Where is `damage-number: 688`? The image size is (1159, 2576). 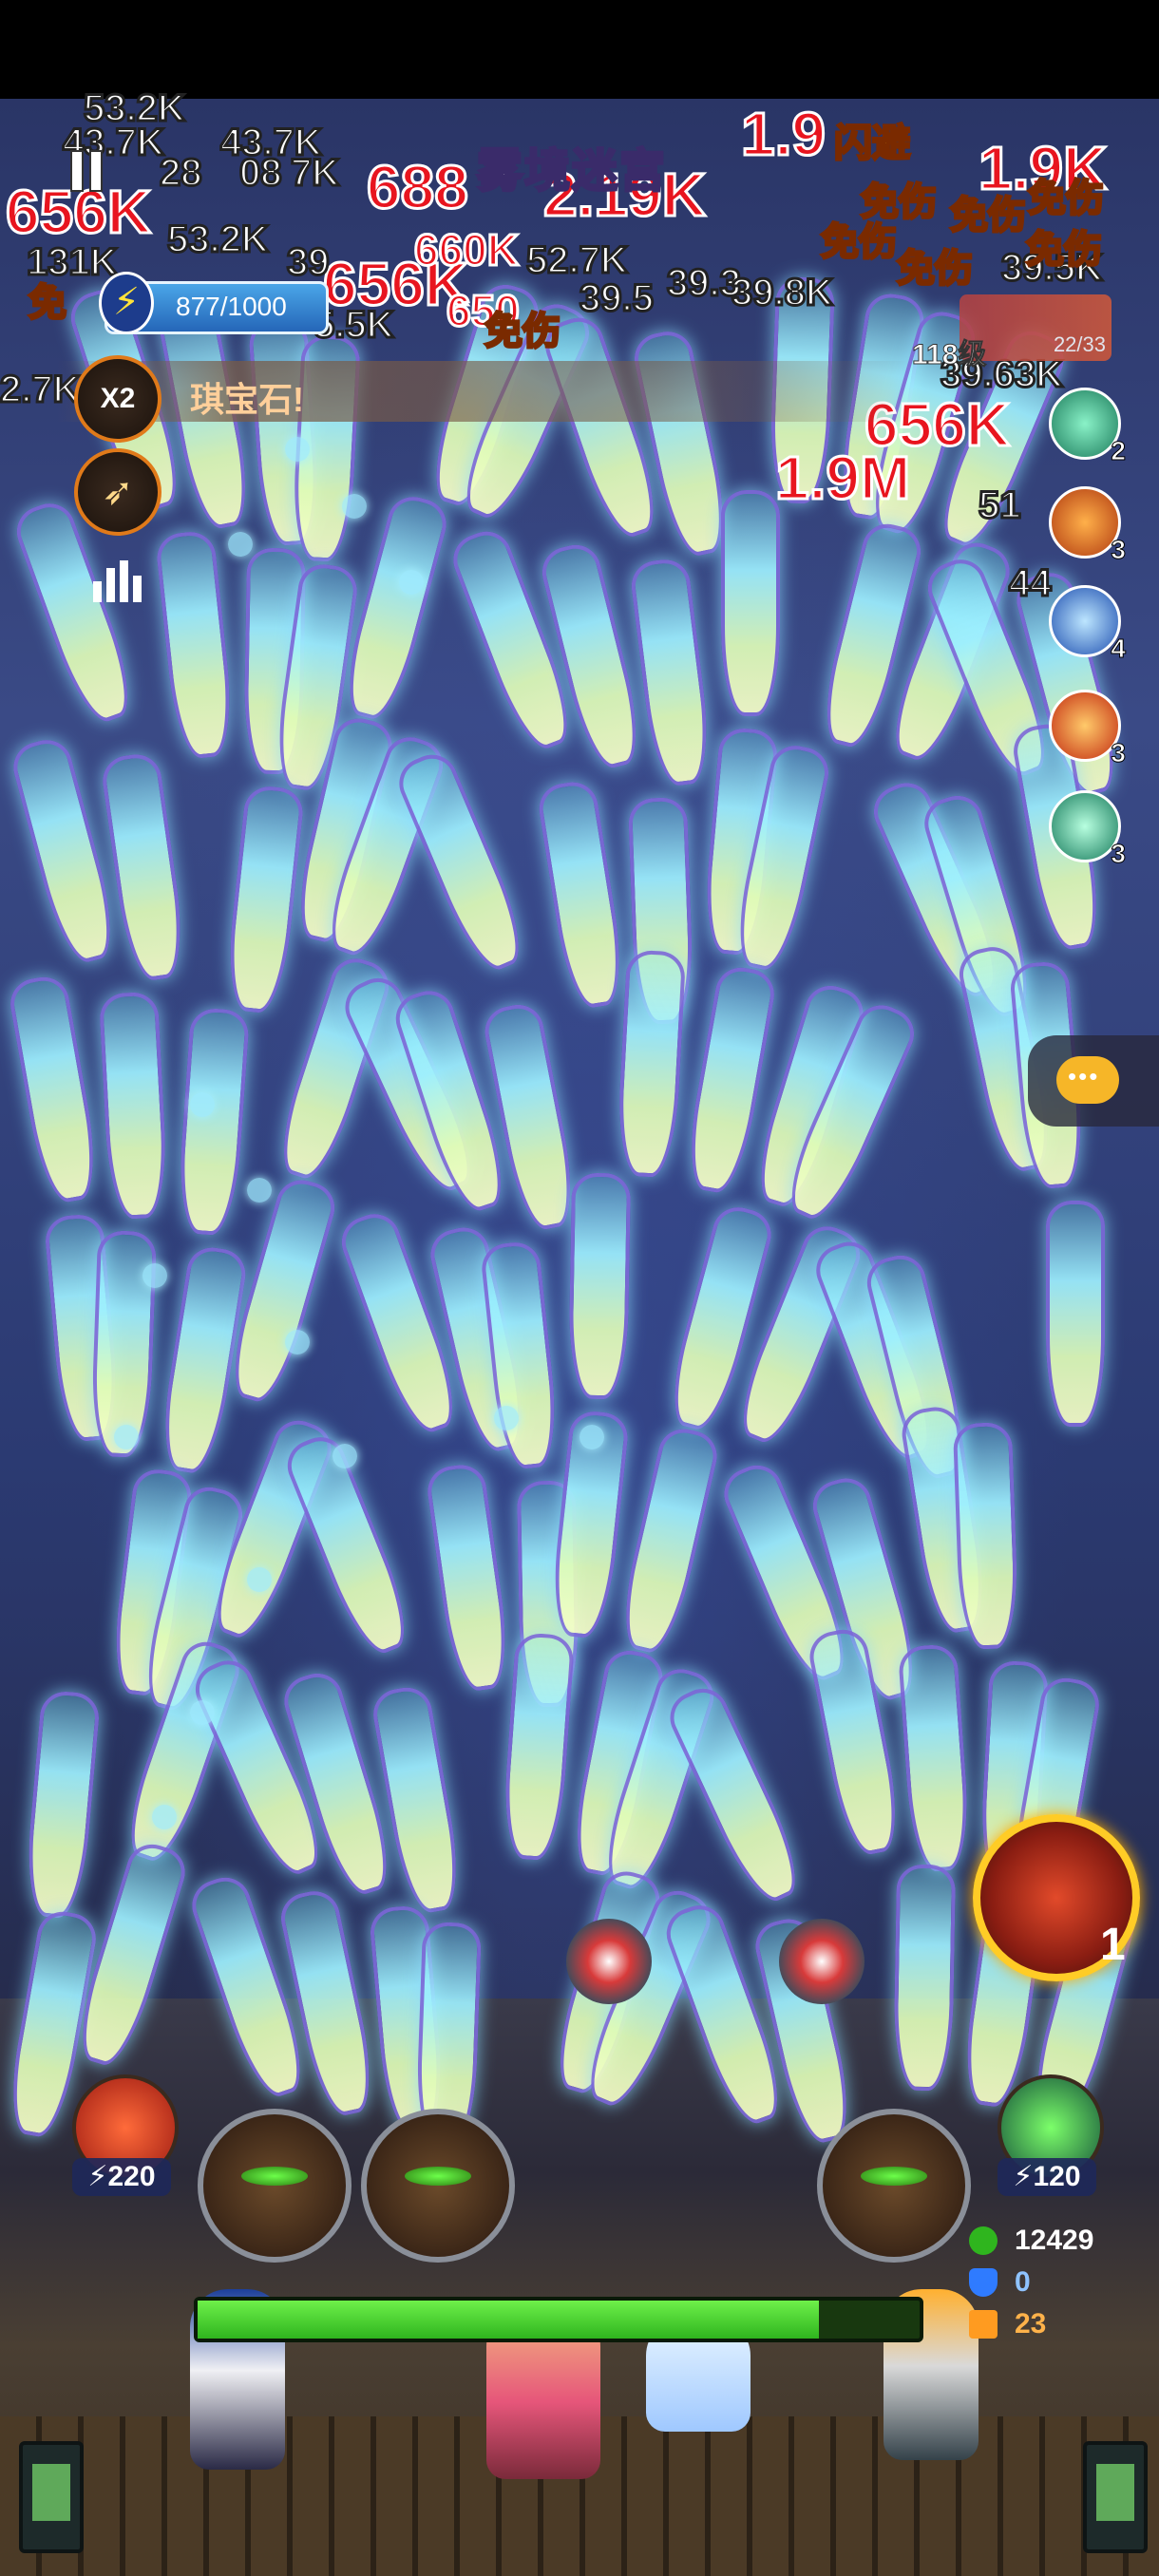 damage-number: 688 is located at coordinates (418, 187).